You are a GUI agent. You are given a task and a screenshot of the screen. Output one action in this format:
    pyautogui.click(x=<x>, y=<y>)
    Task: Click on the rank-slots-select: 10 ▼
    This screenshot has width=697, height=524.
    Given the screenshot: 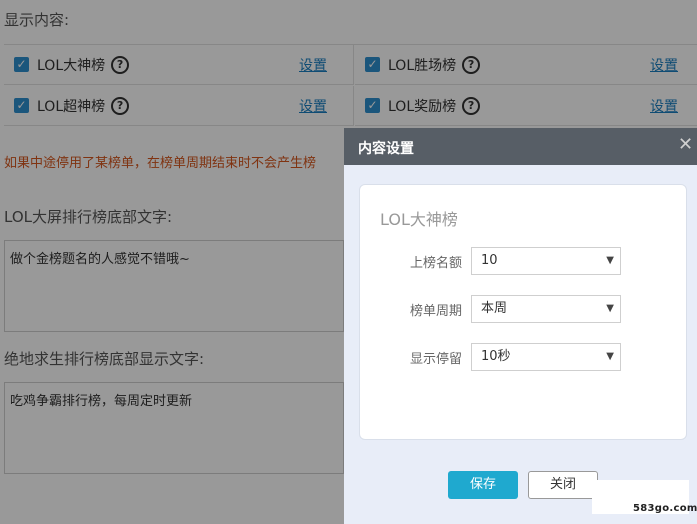 What is the action you would take?
    pyautogui.click(x=546, y=261)
    